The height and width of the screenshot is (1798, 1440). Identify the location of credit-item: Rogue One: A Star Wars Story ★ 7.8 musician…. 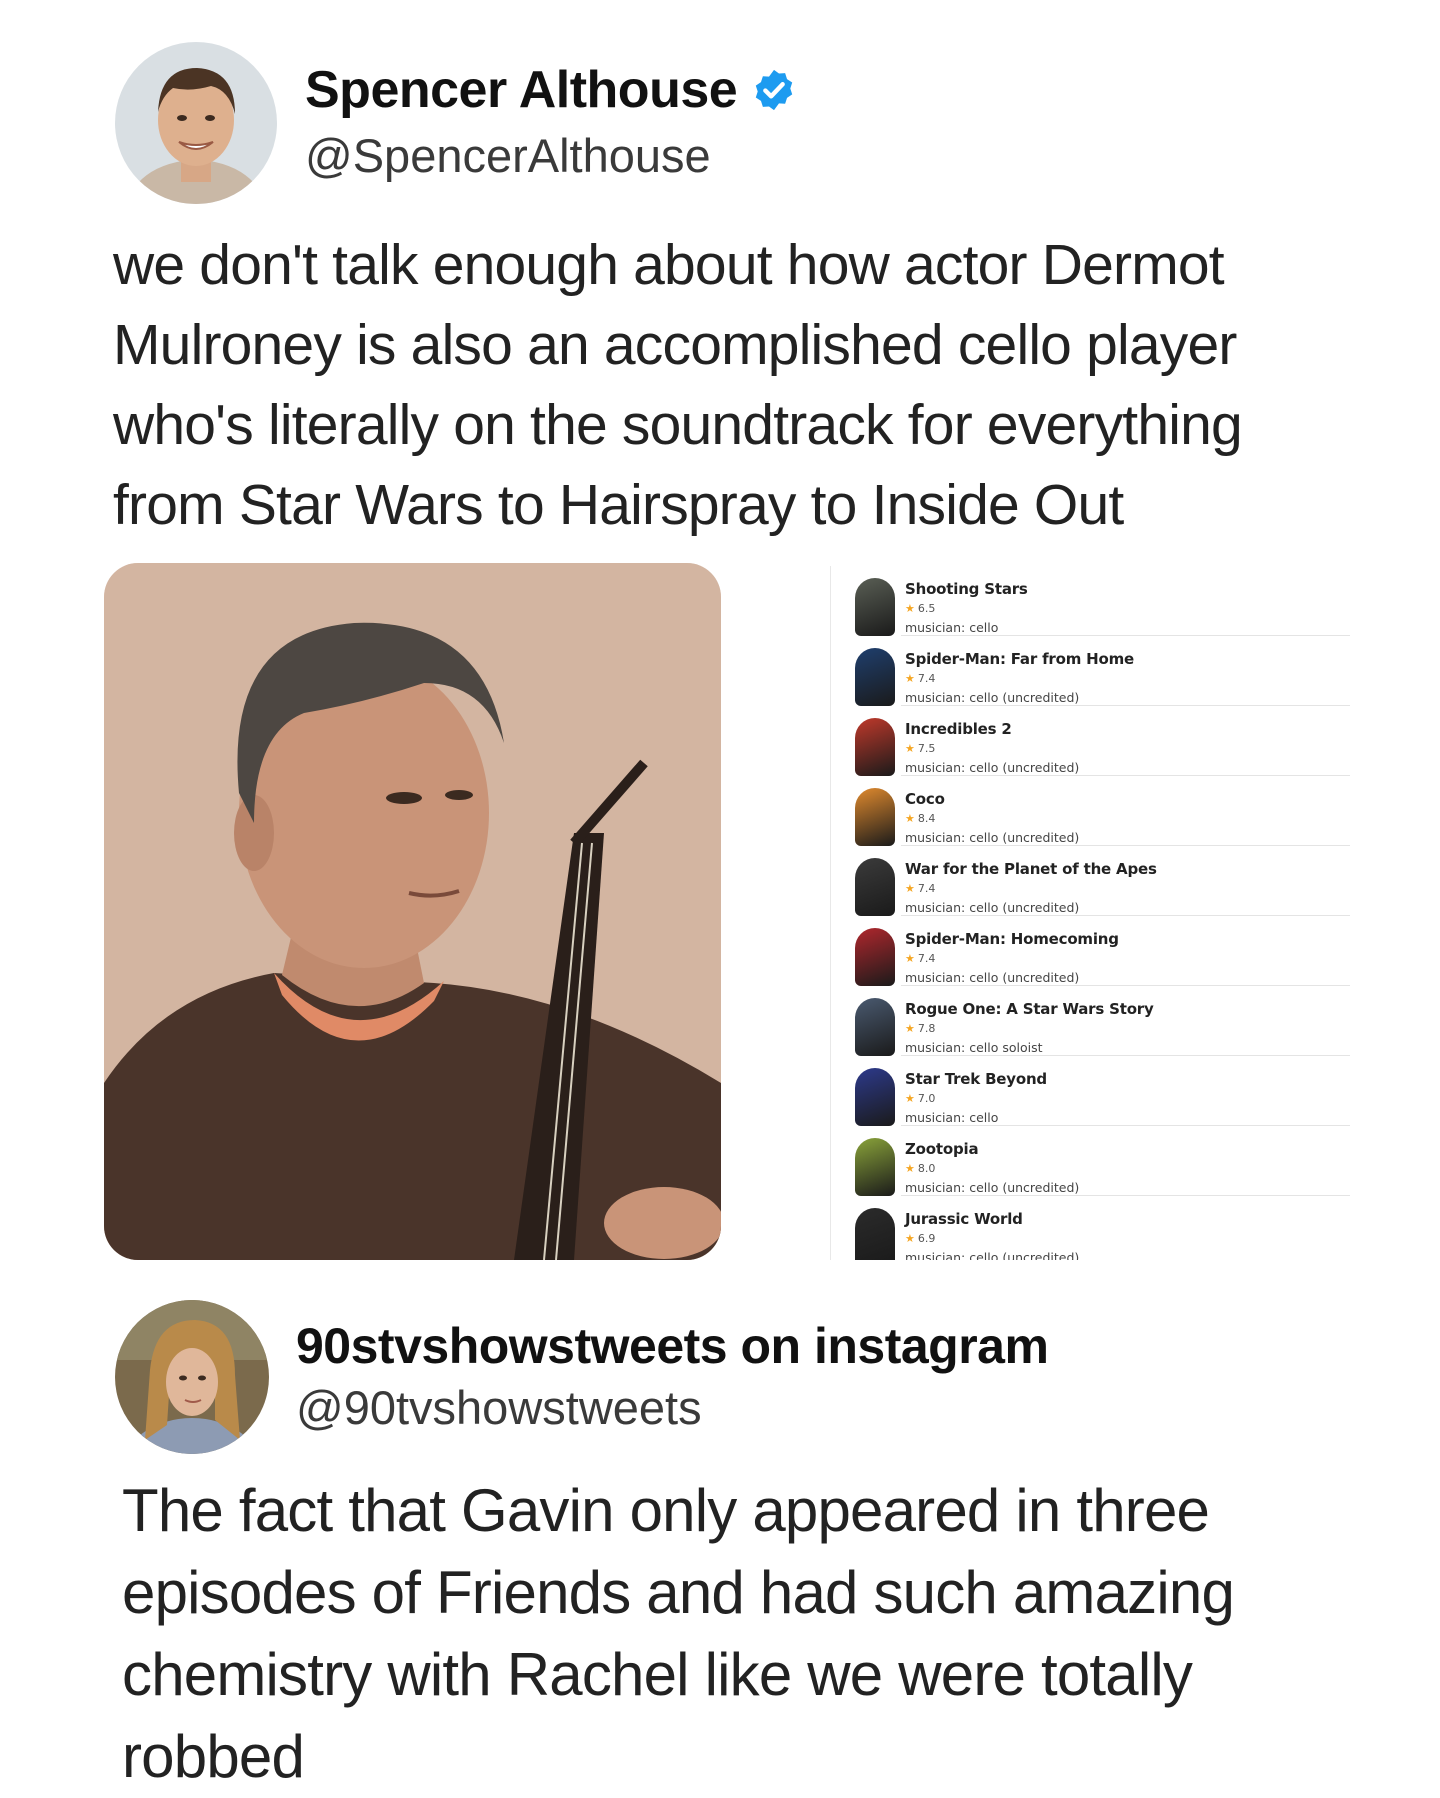
(1090, 1021).